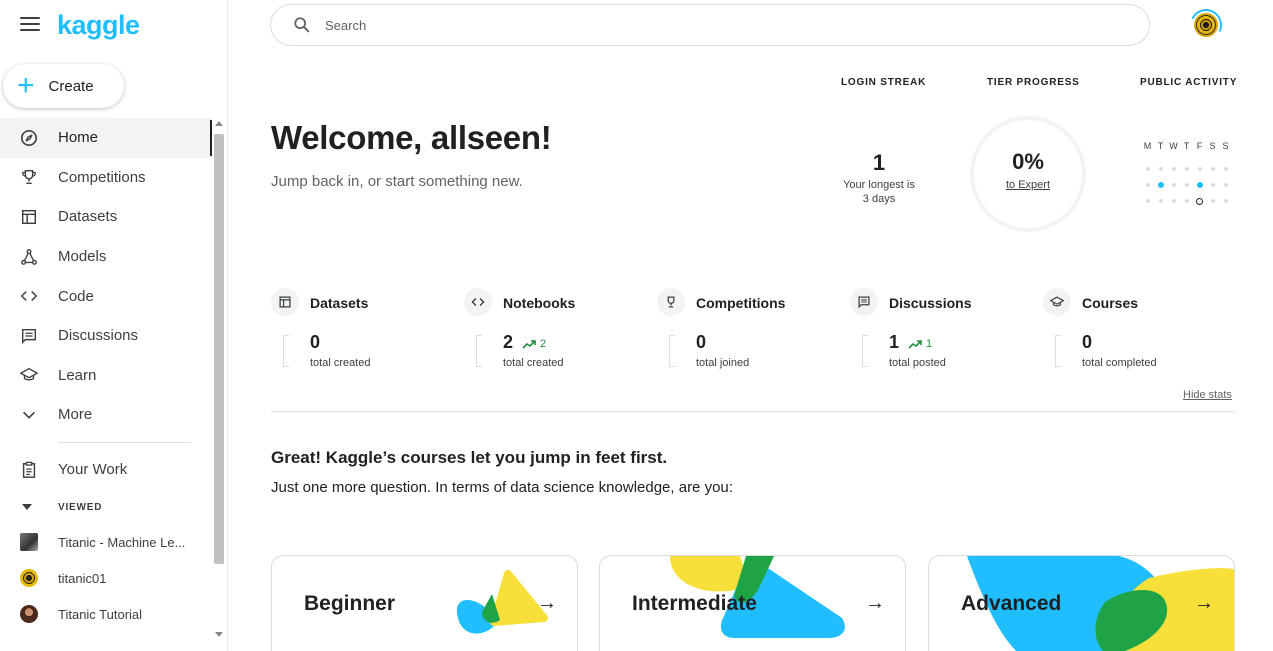 This screenshot has height=651, width=1273. I want to click on sidebar-divider, so click(124, 442).